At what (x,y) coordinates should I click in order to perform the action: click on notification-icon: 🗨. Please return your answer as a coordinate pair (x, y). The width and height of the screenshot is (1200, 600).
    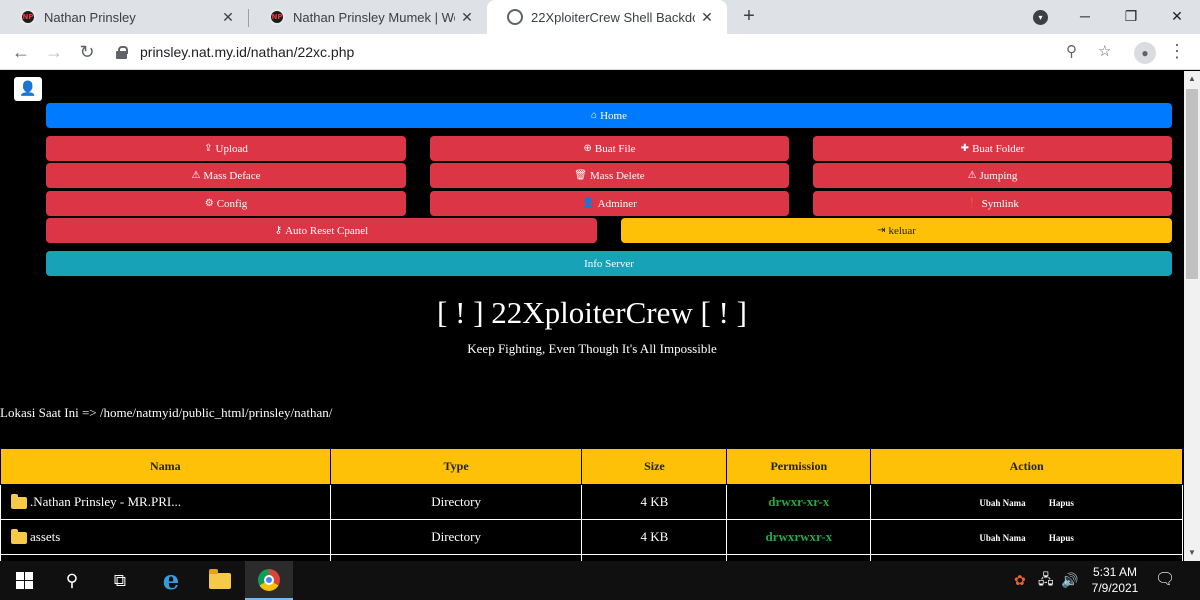
    Looking at the image, I should click on (1165, 579).